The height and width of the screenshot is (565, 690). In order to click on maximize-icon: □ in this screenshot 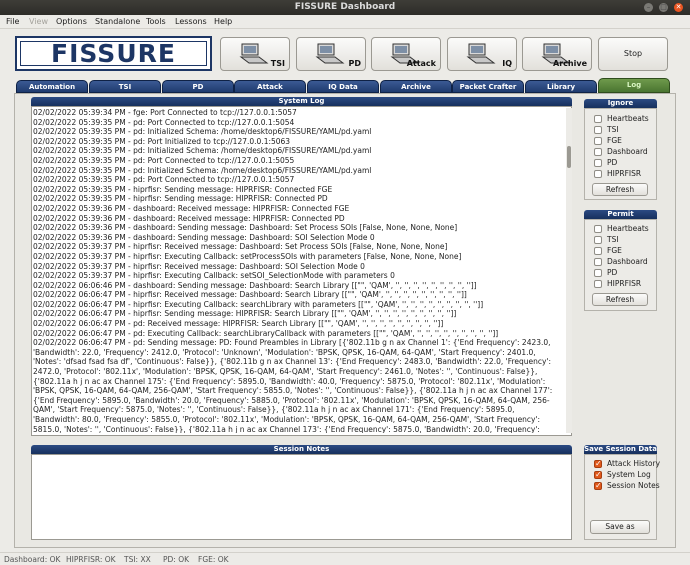, I will do `click(663, 7)`.